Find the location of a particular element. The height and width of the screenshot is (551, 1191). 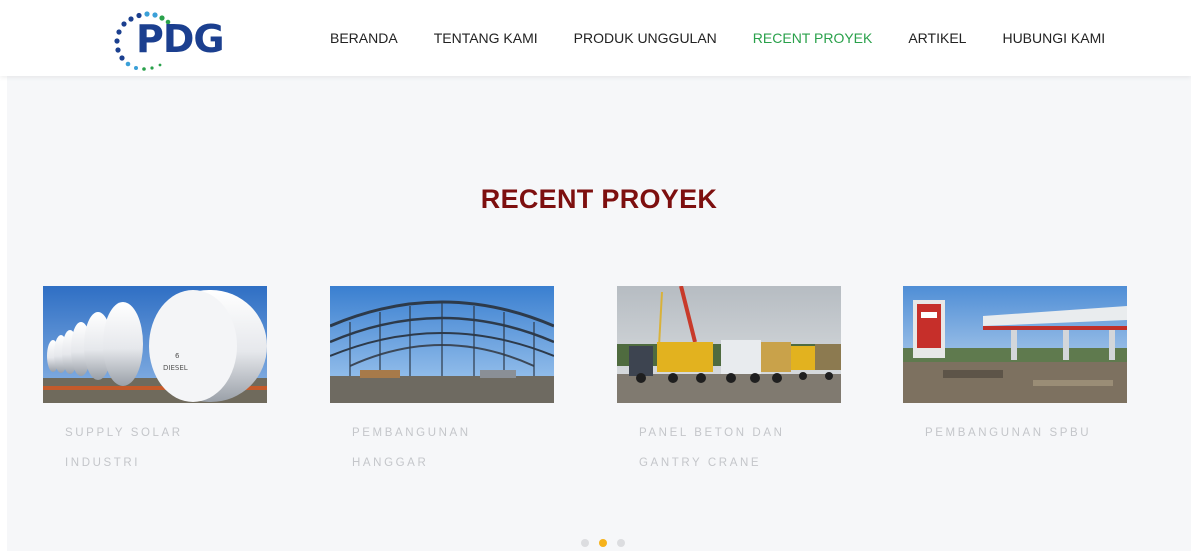

svg-text: DIESEL is located at coordinates (175, 368).